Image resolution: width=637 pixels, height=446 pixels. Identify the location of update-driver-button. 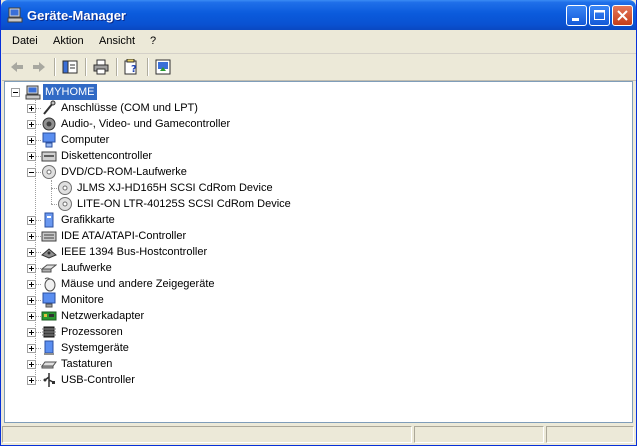
(163, 67).